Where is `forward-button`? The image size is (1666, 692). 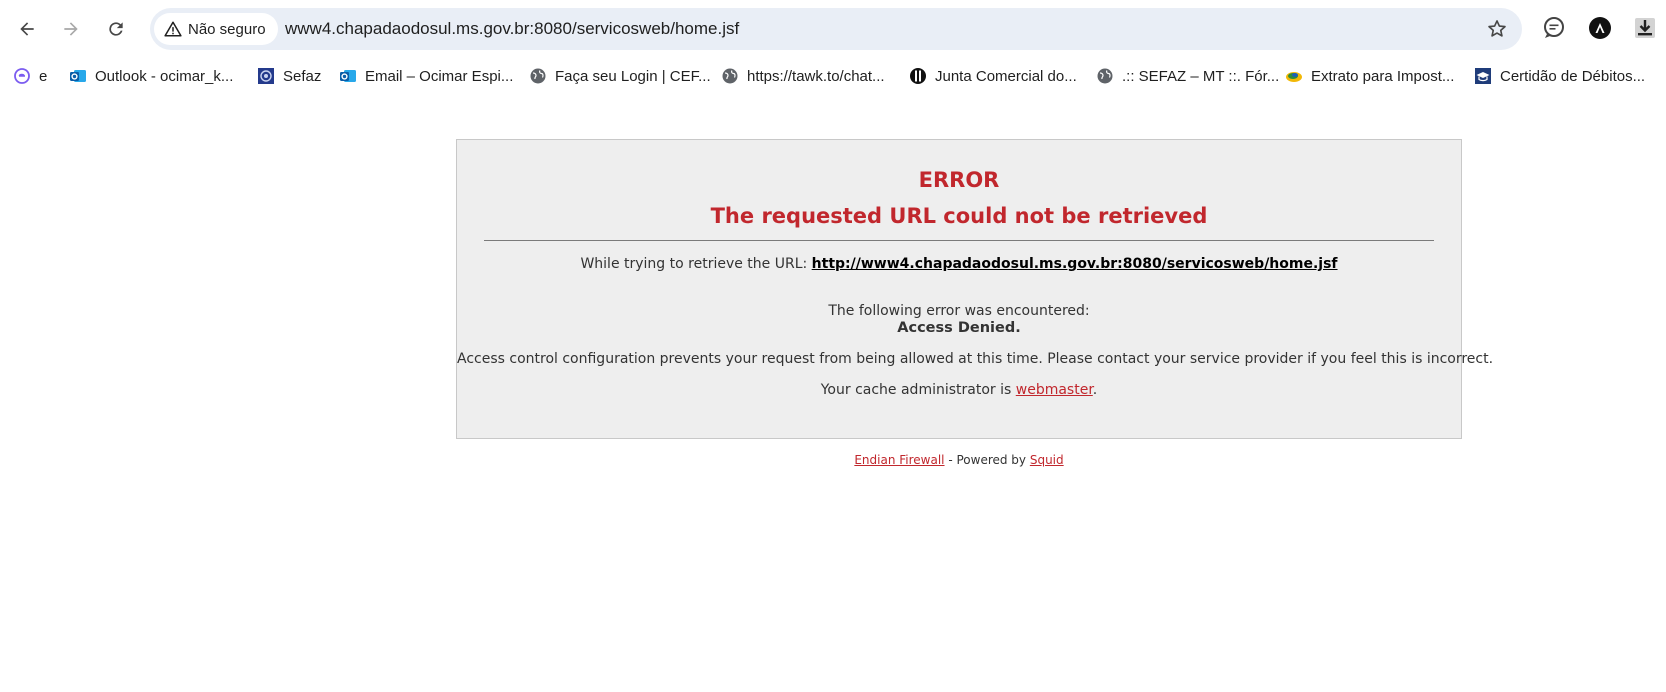 forward-button is located at coordinates (71, 29).